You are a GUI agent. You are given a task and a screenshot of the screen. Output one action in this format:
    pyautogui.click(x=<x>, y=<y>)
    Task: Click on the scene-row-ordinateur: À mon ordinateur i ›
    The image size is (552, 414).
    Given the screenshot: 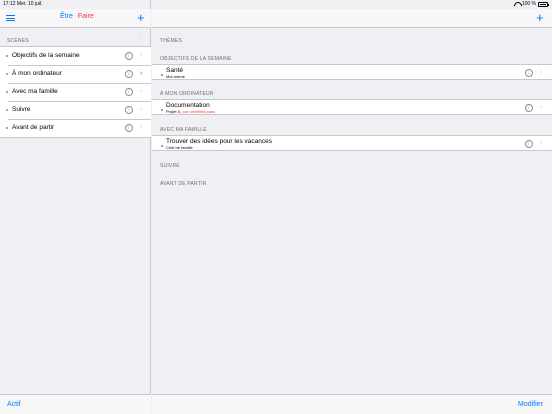 What is the action you would take?
    pyautogui.click(x=75, y=74)
    